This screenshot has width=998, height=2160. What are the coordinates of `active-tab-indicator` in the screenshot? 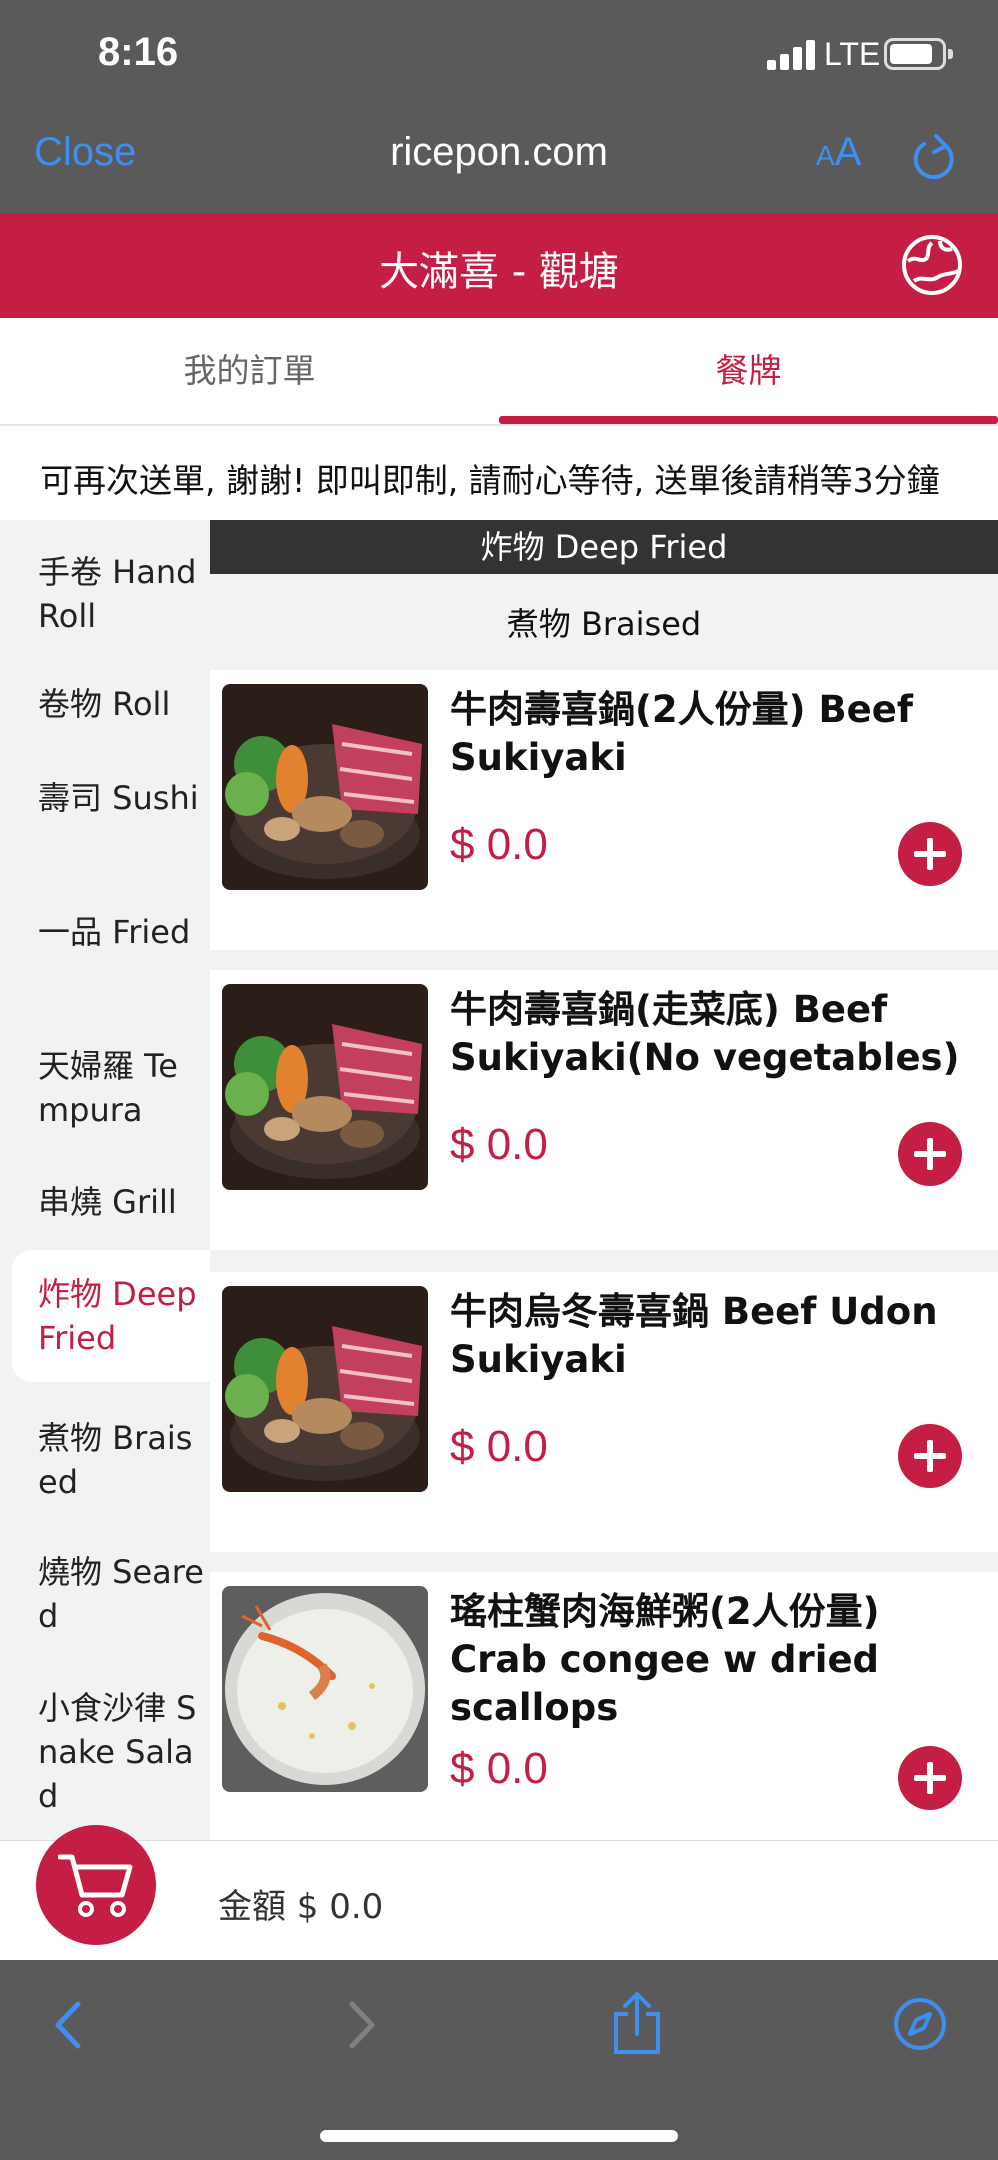 It's located at (748, 420).